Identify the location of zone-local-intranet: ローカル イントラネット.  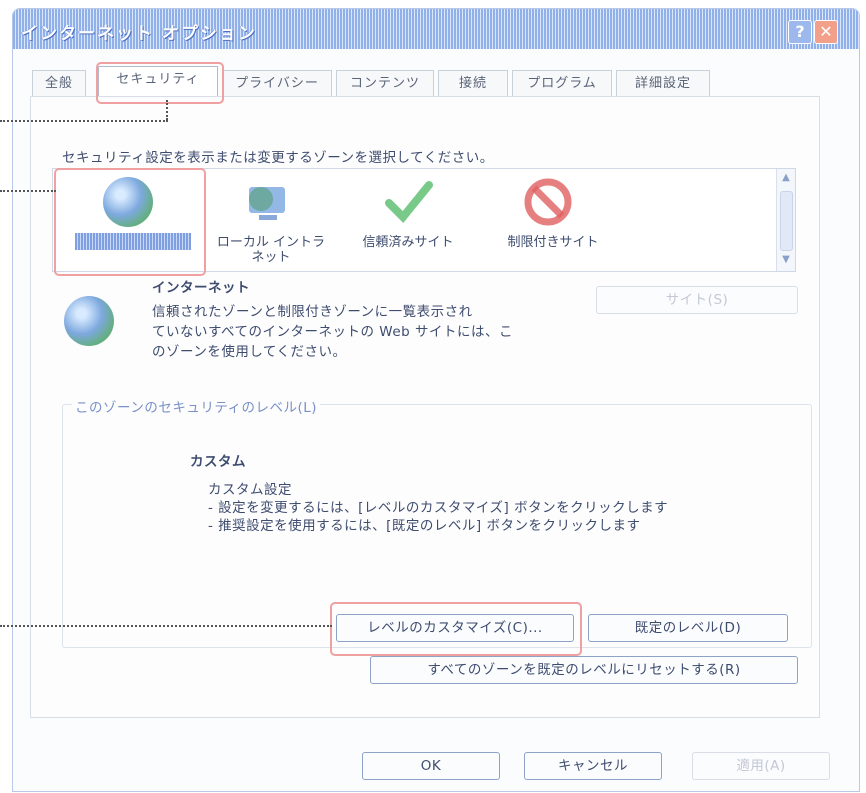
(268, 219).